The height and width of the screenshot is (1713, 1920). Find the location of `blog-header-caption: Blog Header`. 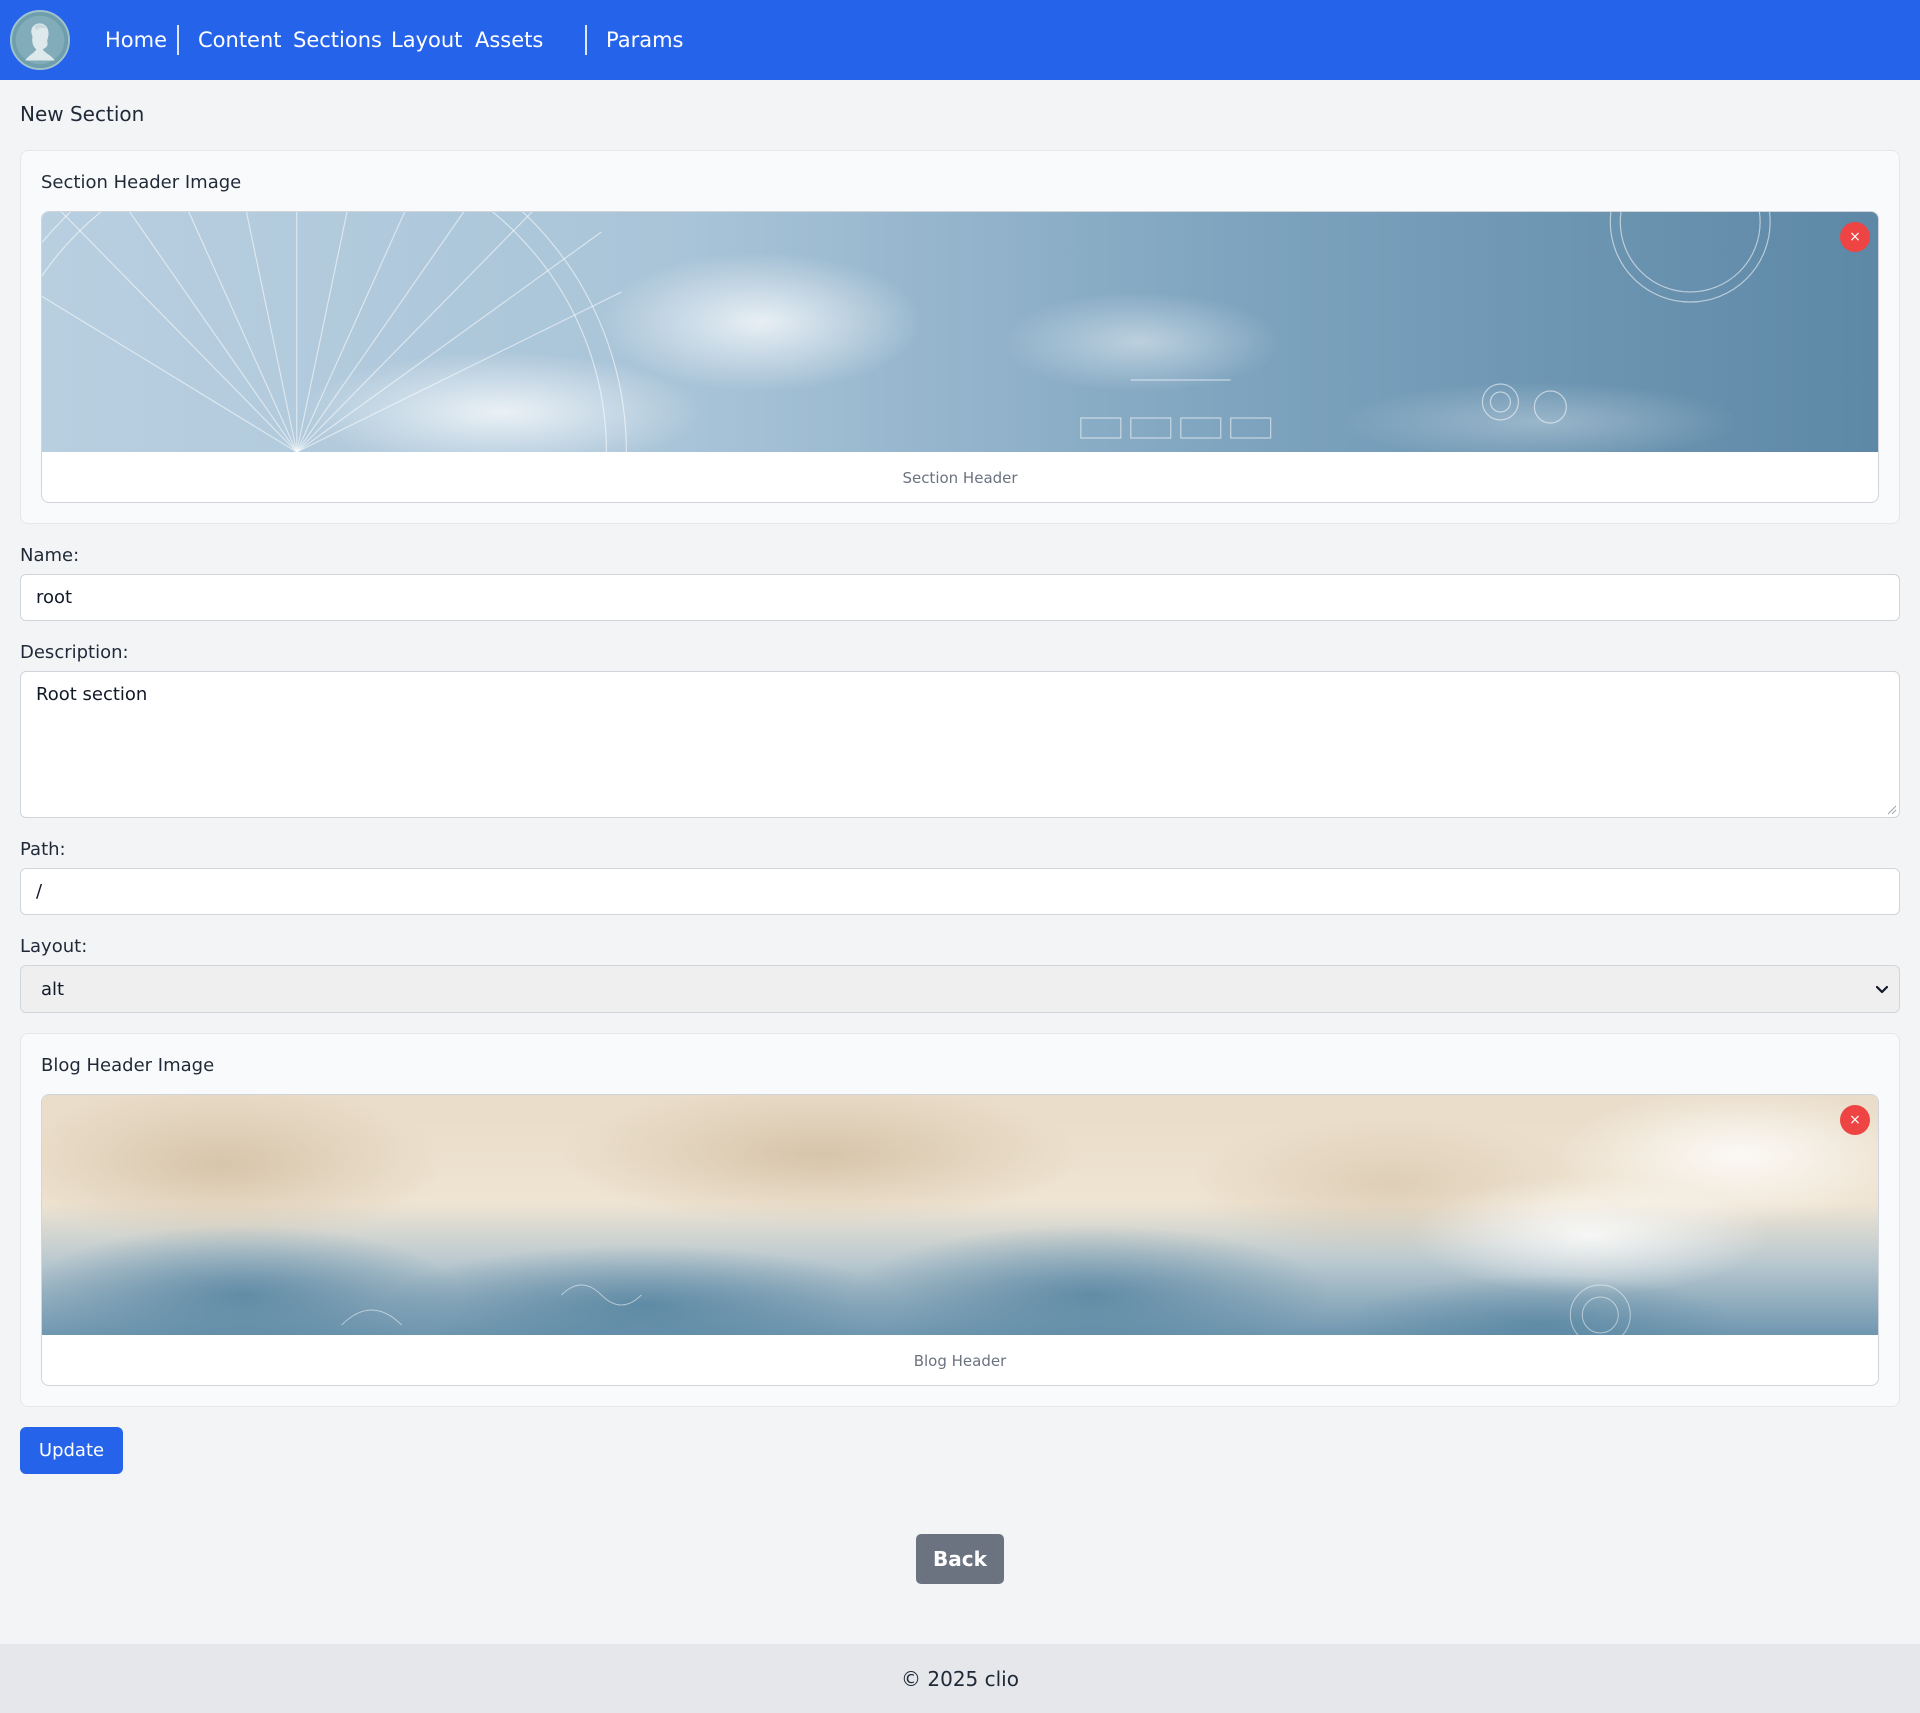

blog-header-caption: Blog Header is located at coordinates (960, 1360).